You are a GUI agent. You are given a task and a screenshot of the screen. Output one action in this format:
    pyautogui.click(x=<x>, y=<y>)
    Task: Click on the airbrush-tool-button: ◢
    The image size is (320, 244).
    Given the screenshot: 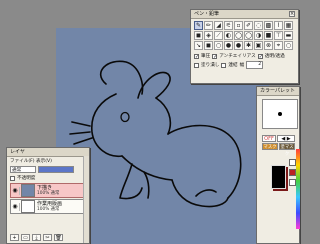 What is the action you would take?
    pyautogui.click(x=218, y=25)
    